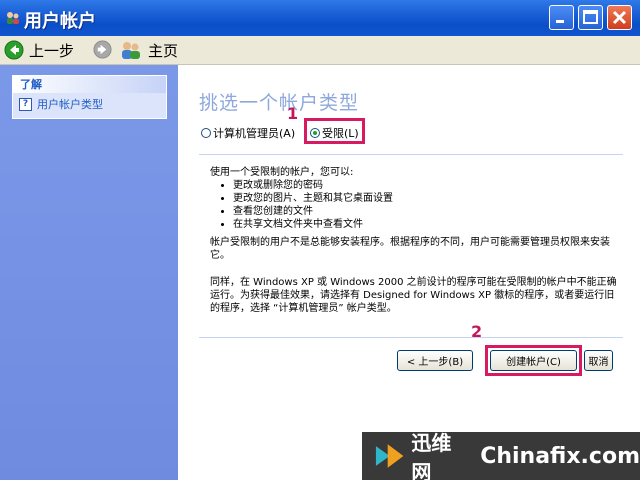 The image size is (640, 485). I want to click on list-item: 在共享文档文件夹中查看文件, so click(313, 224).